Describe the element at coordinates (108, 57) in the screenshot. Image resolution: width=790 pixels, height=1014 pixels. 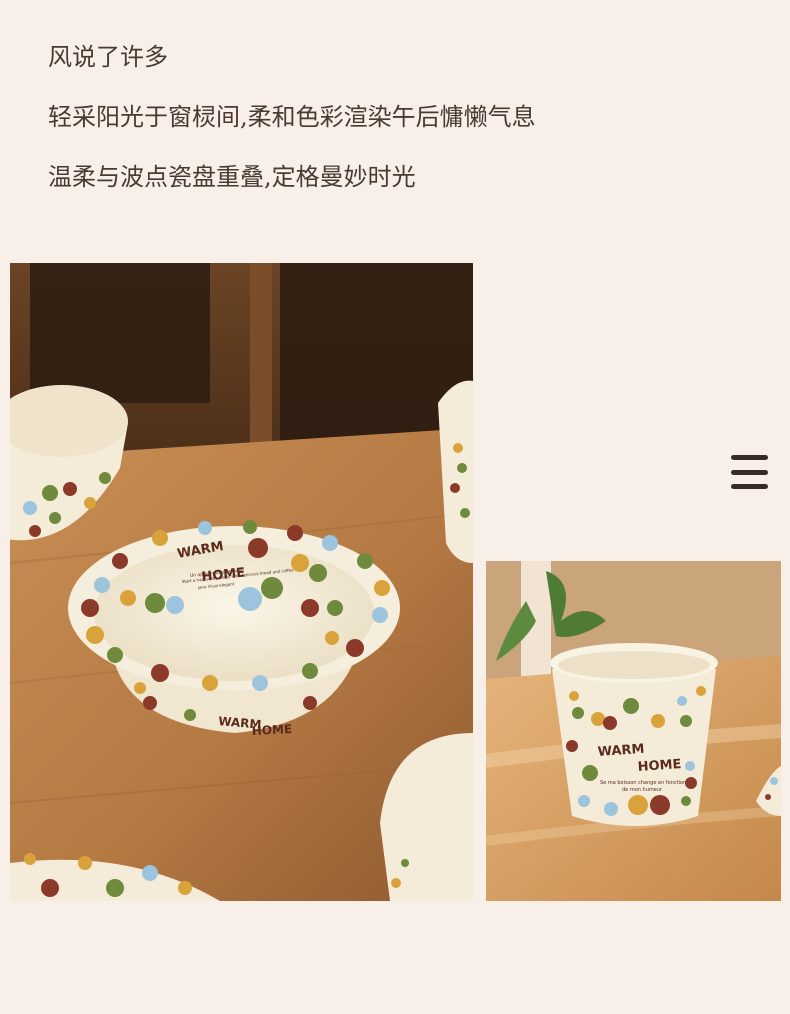
I see `intro-line-1: 风说了许多` at that location.